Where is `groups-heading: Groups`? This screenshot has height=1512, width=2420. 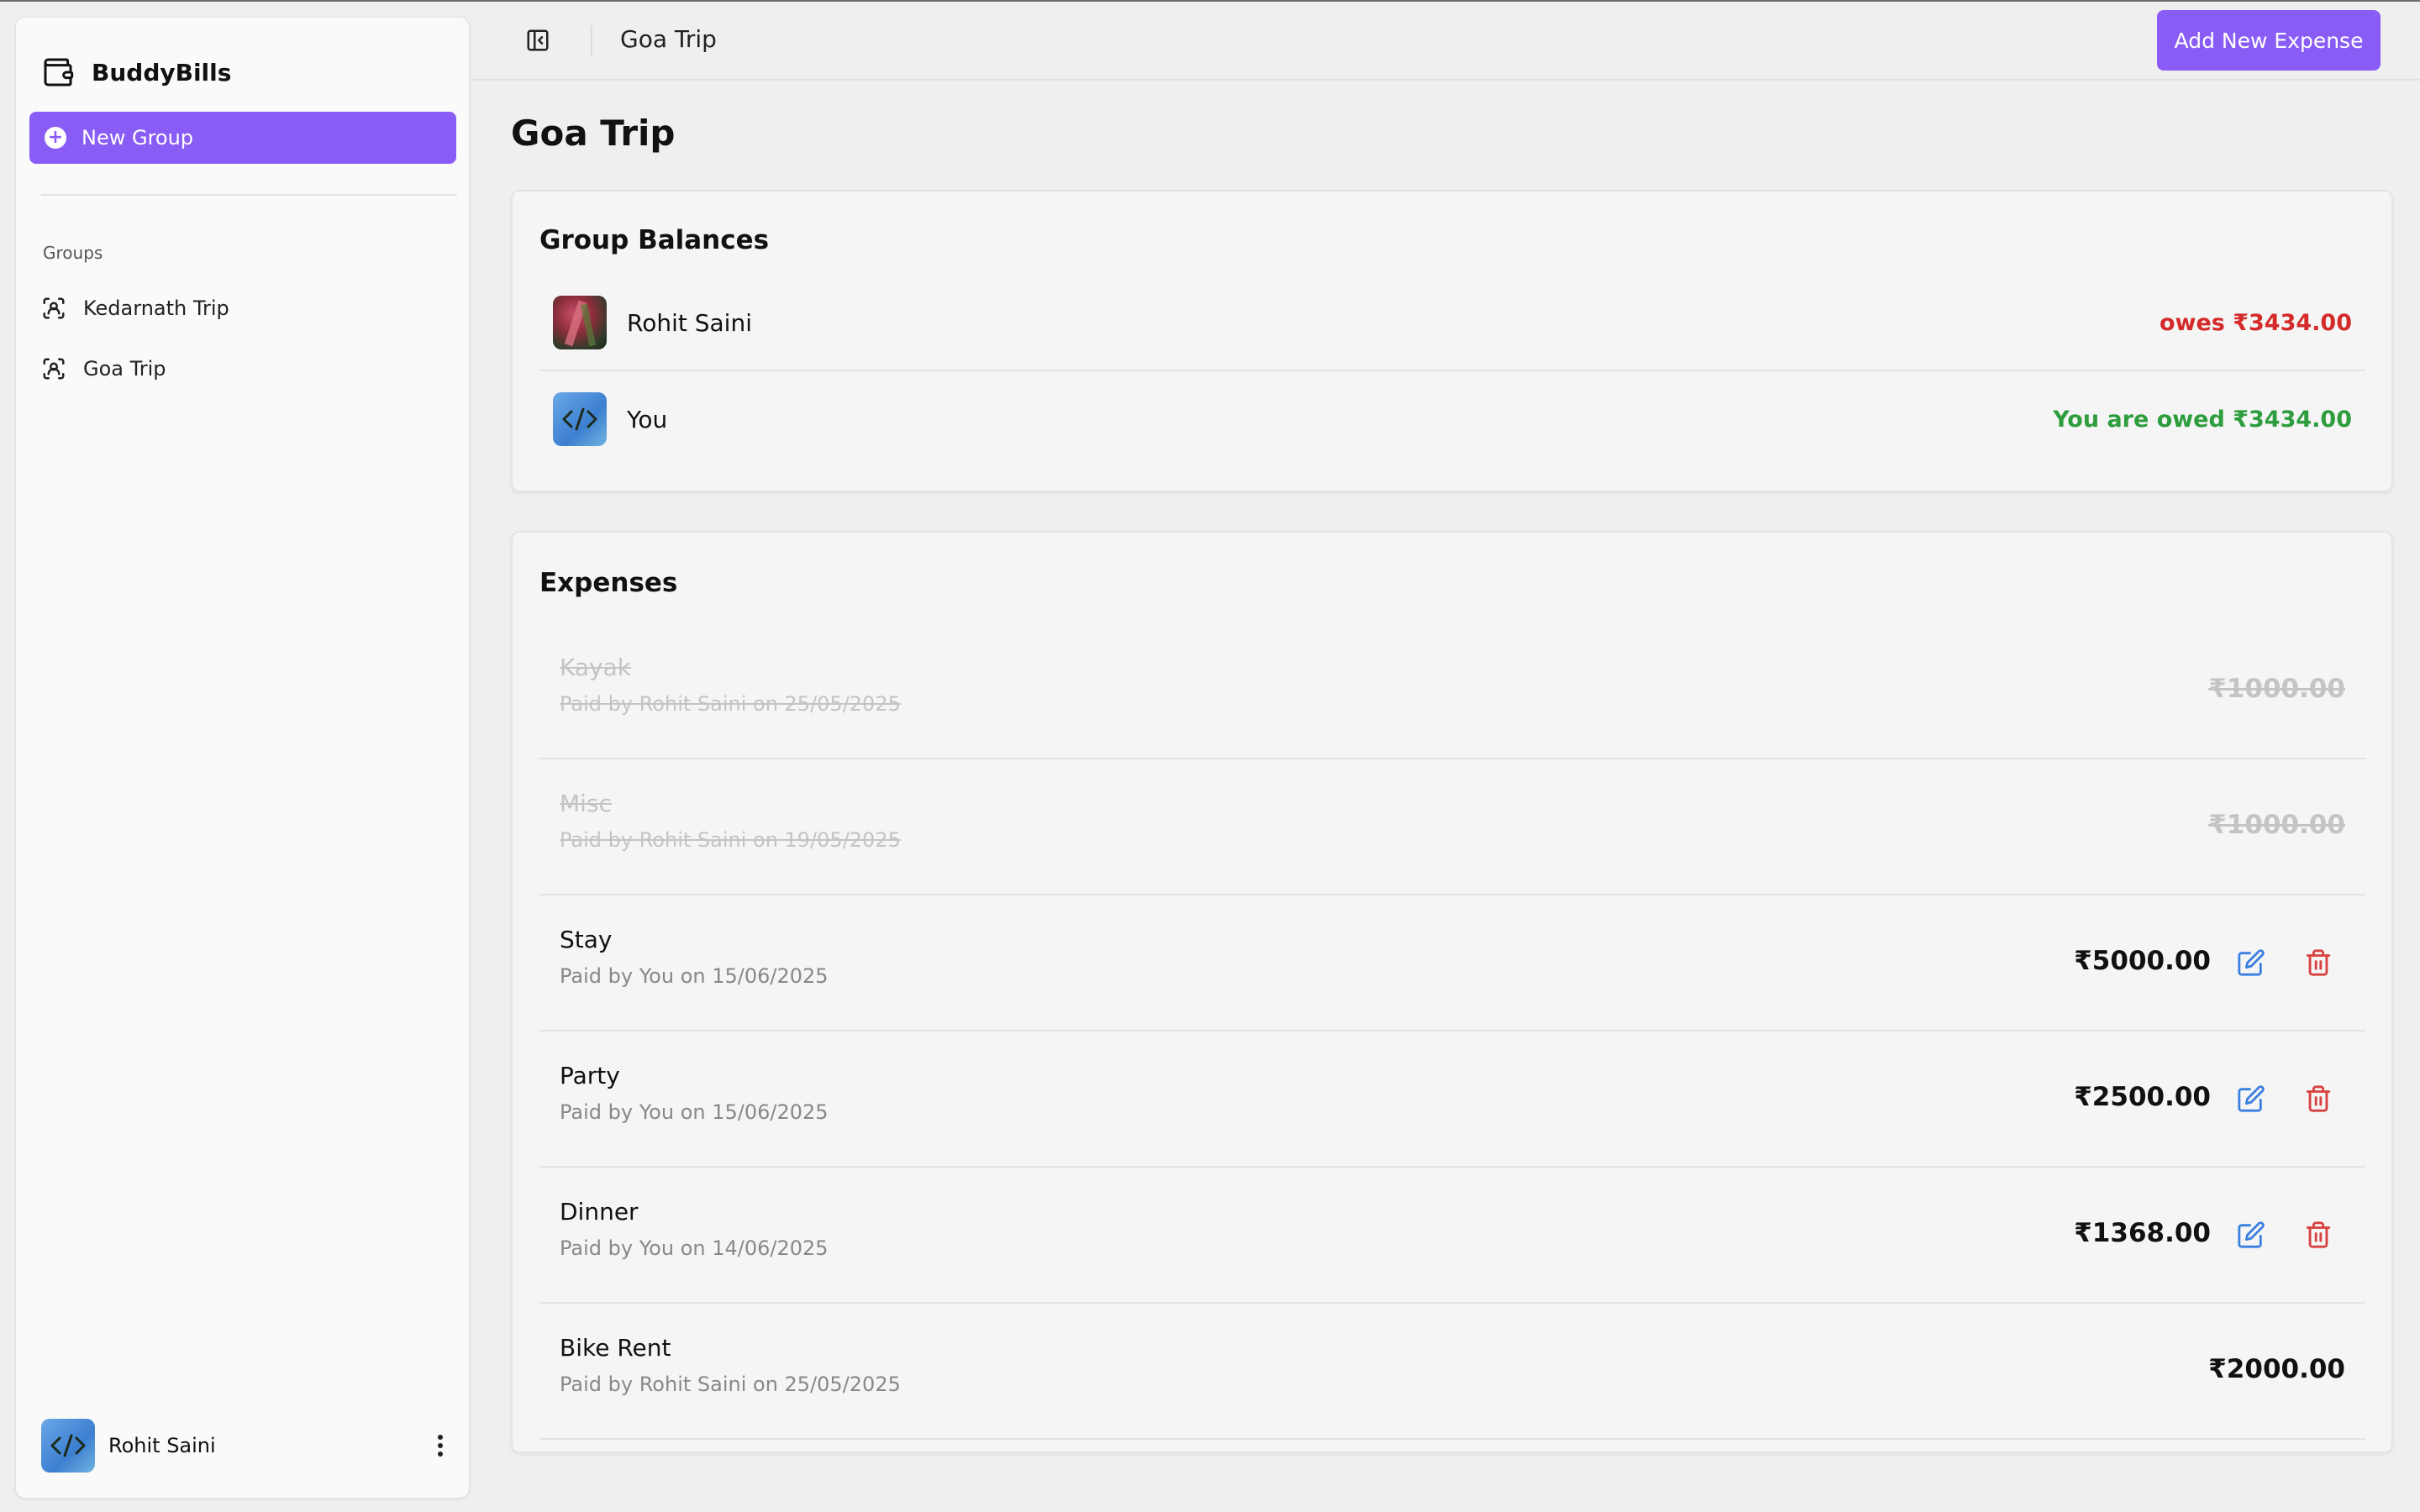
groups-heading: Groups is located at coordinates (73, 253).